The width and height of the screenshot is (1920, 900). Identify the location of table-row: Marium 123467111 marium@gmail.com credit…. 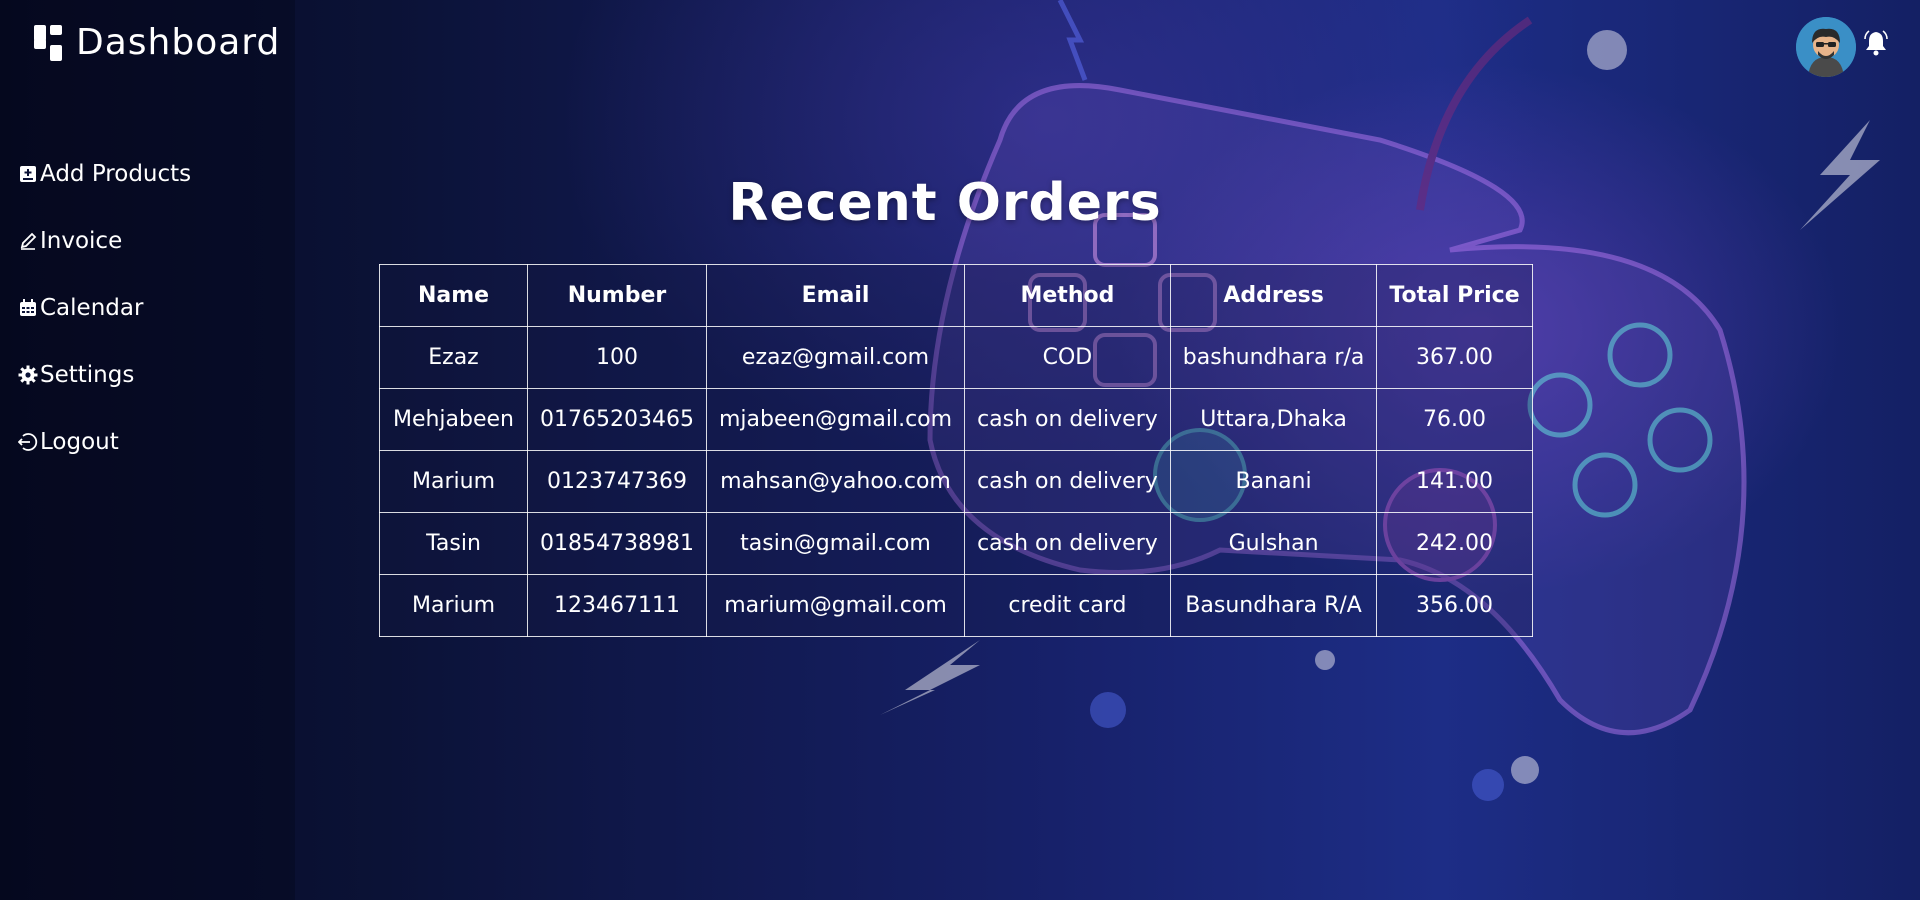
(956, 605).